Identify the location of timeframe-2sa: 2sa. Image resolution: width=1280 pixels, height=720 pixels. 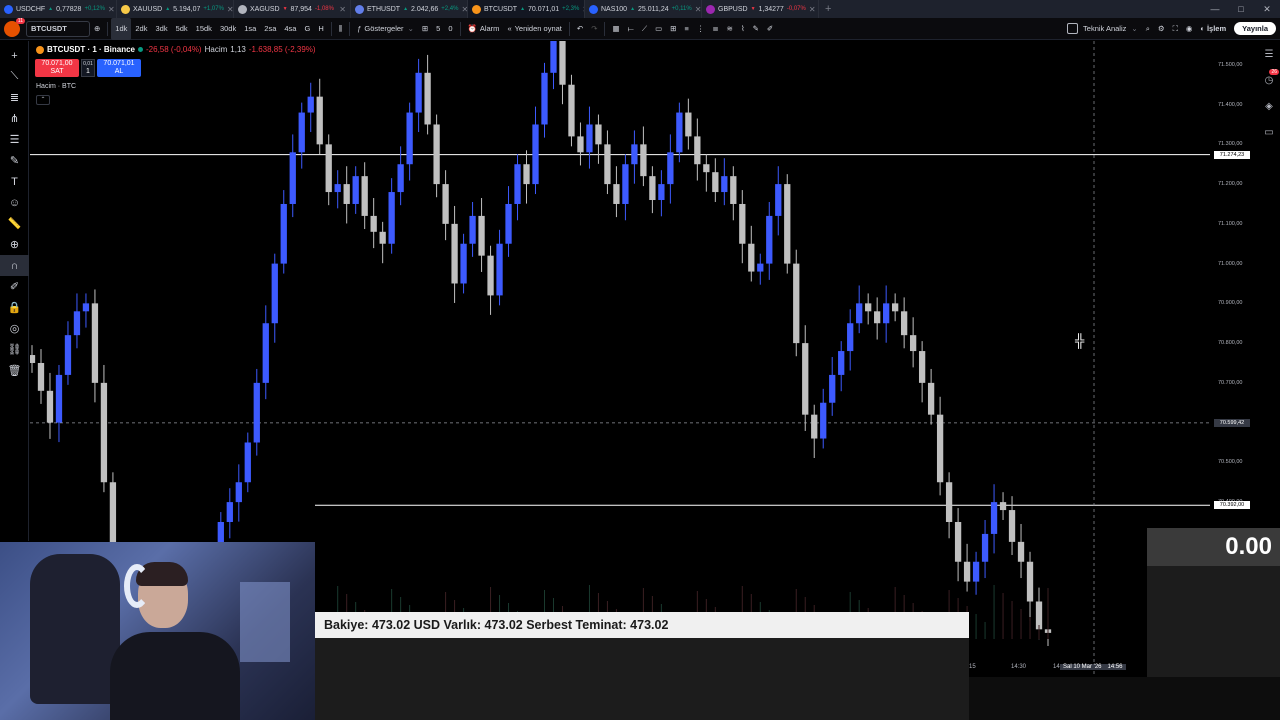
(270, 29).